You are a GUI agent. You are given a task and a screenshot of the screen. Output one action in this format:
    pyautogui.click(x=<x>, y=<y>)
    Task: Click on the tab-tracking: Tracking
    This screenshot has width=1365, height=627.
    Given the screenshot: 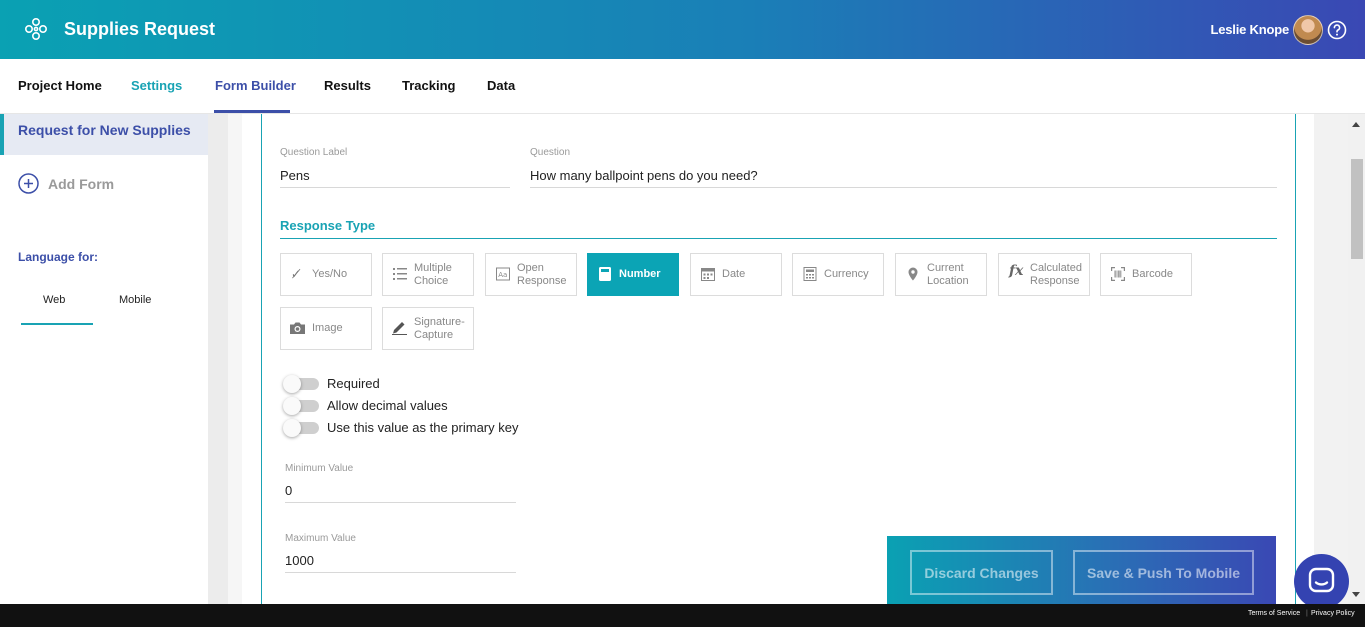 What is the action you would take?
    pyautogui.click(x=428, y=85)
    